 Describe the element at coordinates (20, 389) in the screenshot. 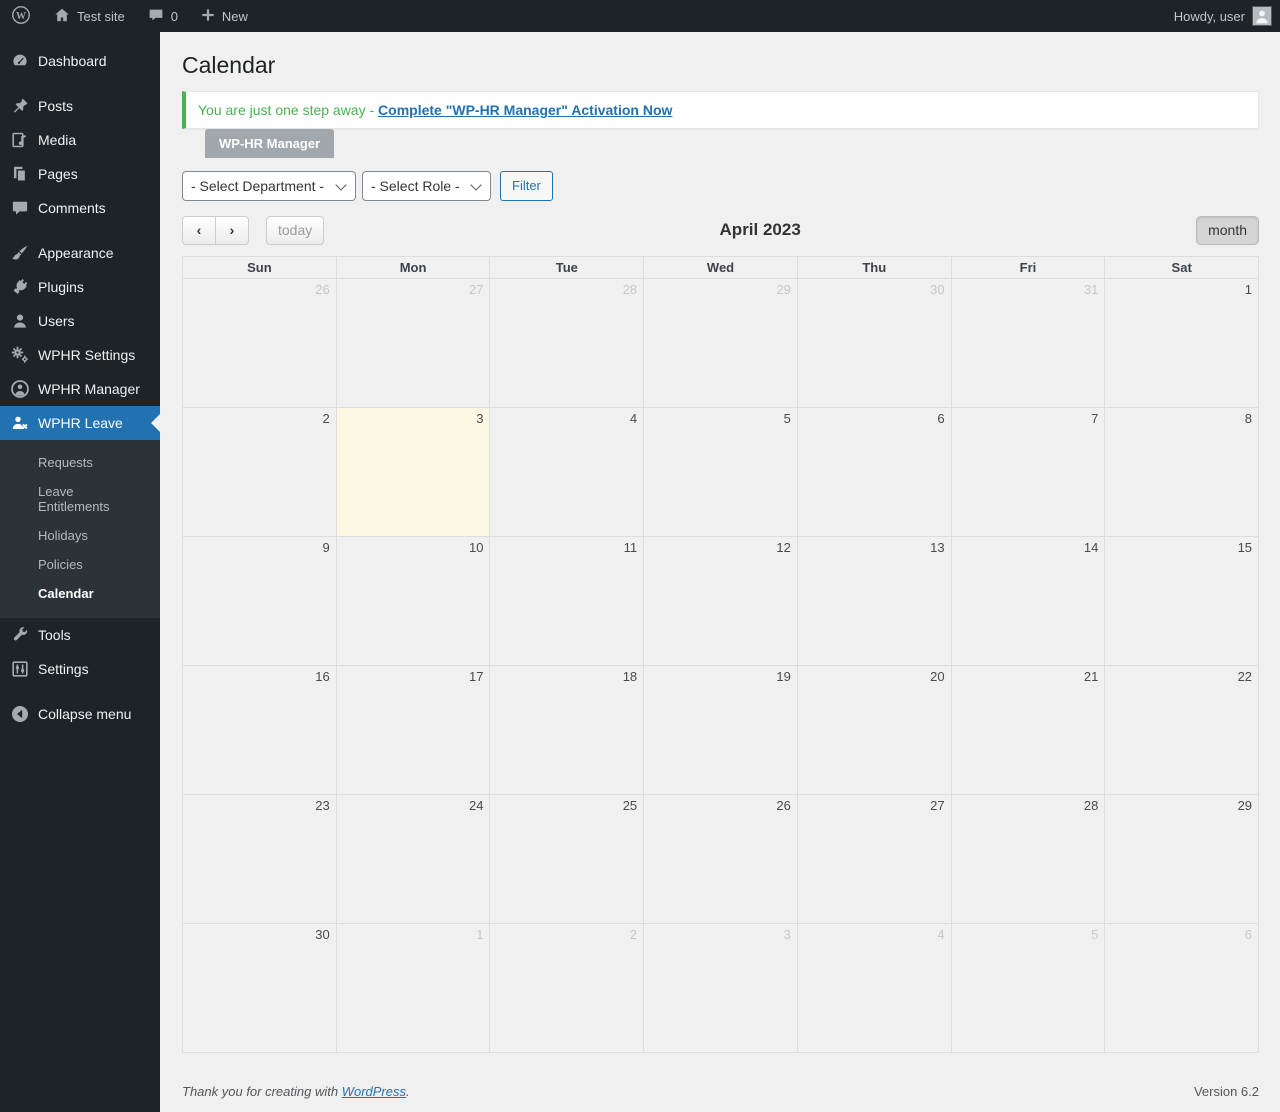

I see `person-circle-icon` at that location.